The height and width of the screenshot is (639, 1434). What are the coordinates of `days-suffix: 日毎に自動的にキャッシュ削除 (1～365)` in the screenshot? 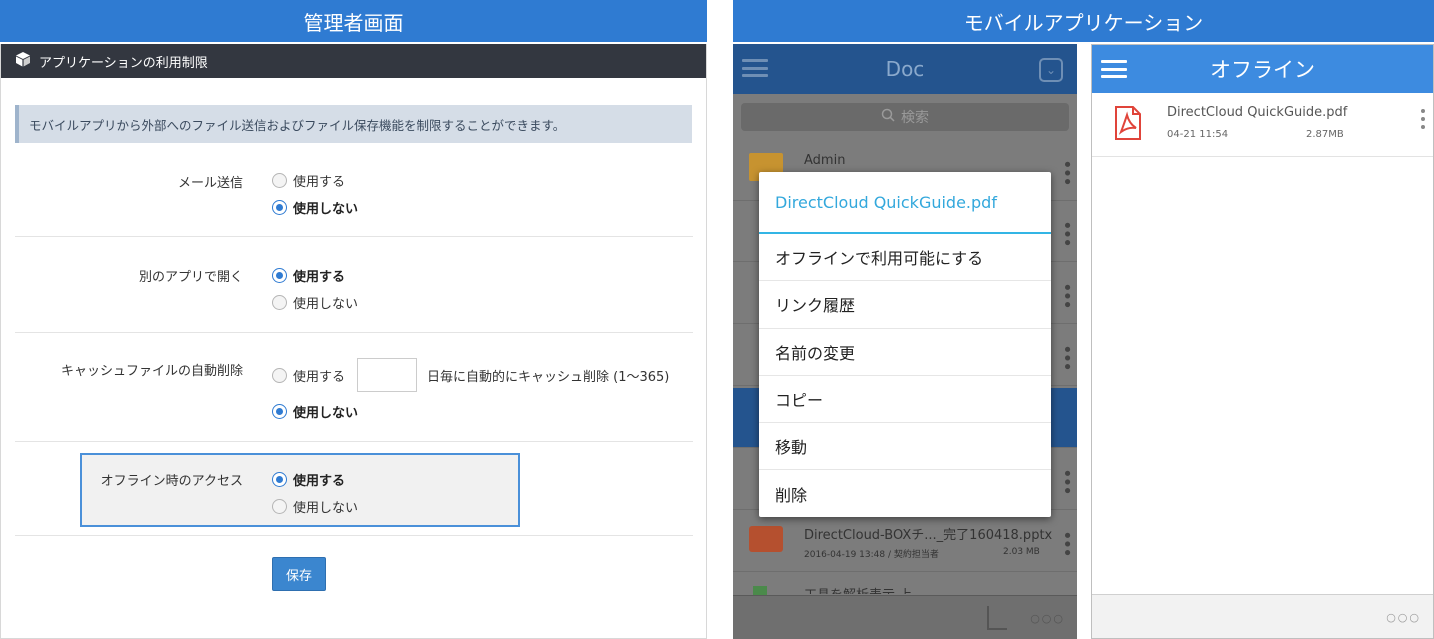 It's located at (548, 377).